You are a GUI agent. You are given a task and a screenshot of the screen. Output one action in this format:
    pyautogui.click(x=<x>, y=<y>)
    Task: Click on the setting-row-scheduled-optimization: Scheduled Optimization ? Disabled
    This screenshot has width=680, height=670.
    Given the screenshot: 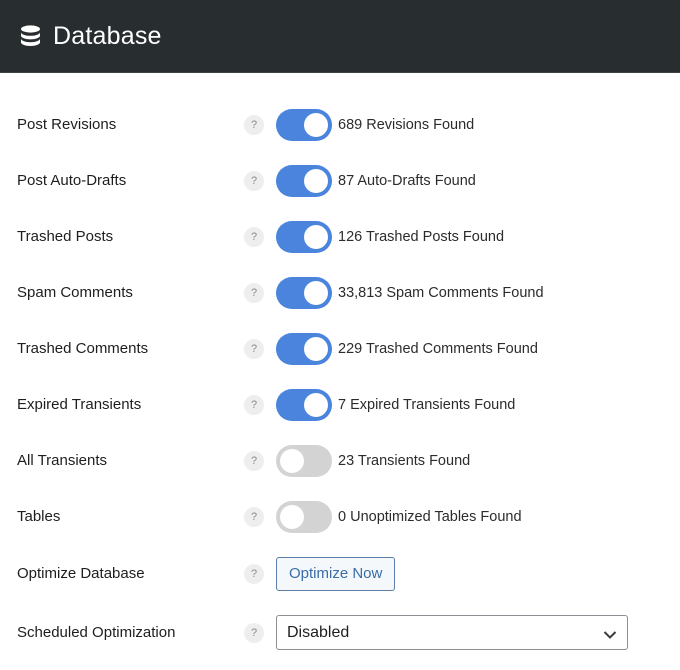 What is the action you would take?
    pyautogui.click(x=340, y=633)
    